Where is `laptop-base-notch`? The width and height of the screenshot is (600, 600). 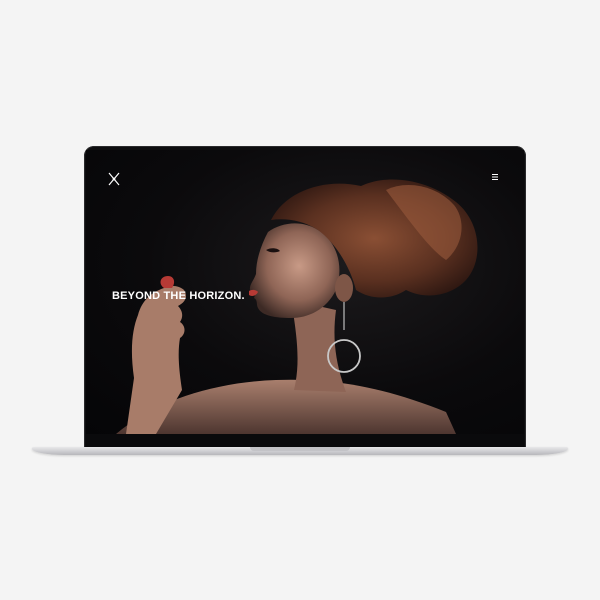
laptop-base-notch is located at coordinates (300, 449).